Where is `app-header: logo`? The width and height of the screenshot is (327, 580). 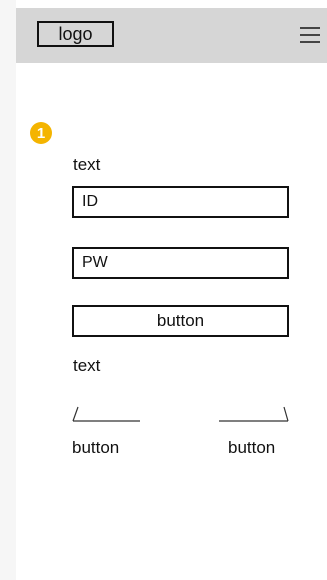 app-header: logo is located at coordinates (171, 35).